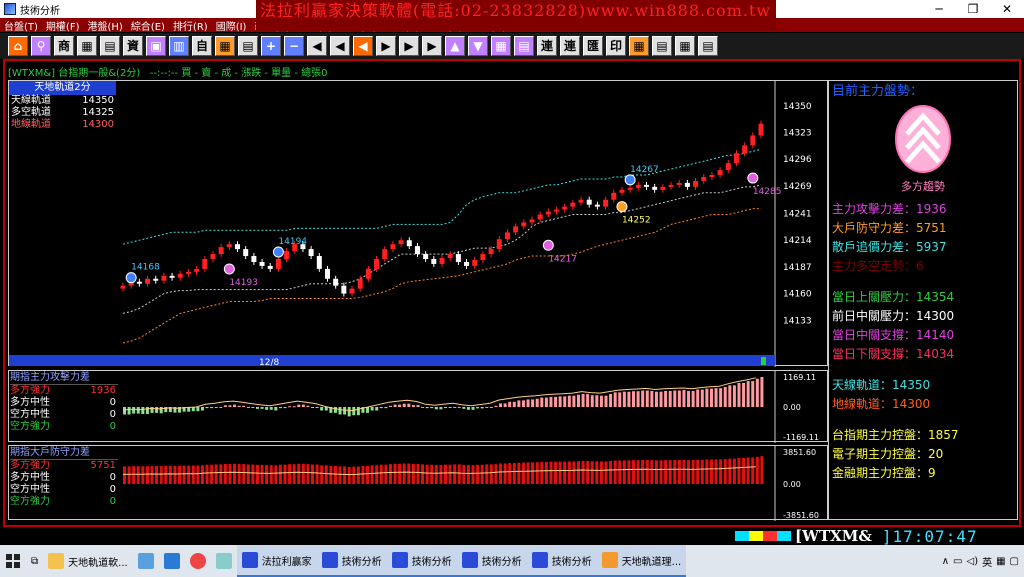  What do you see at coordinates (190, 25) in the screenshot?
I see `menu-item: 排行(R)` at bounding box center [190, 25].